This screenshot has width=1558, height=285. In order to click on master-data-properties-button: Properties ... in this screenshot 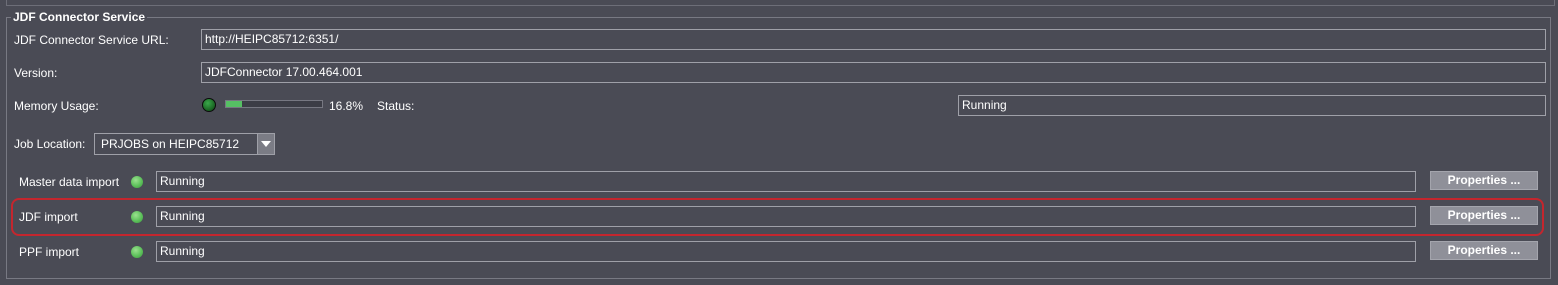, I will do `click(1484, 180)`.